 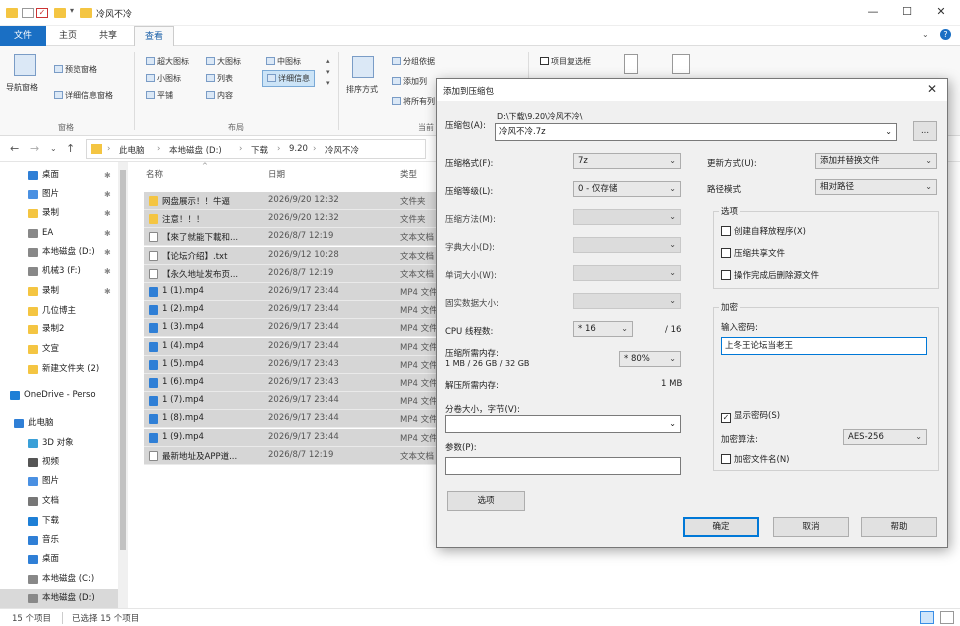 I want to click on delete-after-checkbox: 操作完成后删除源文件, so click(x=770, y=275).